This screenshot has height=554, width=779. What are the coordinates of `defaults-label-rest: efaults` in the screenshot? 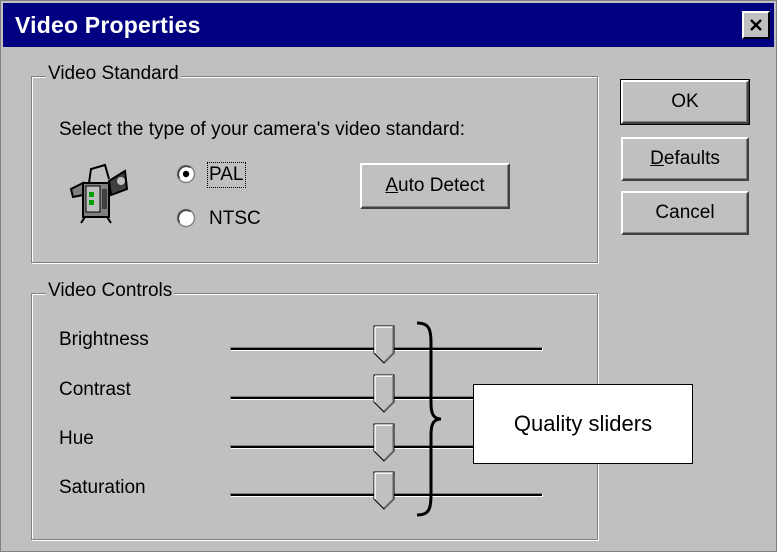 It's located at (691, 158).